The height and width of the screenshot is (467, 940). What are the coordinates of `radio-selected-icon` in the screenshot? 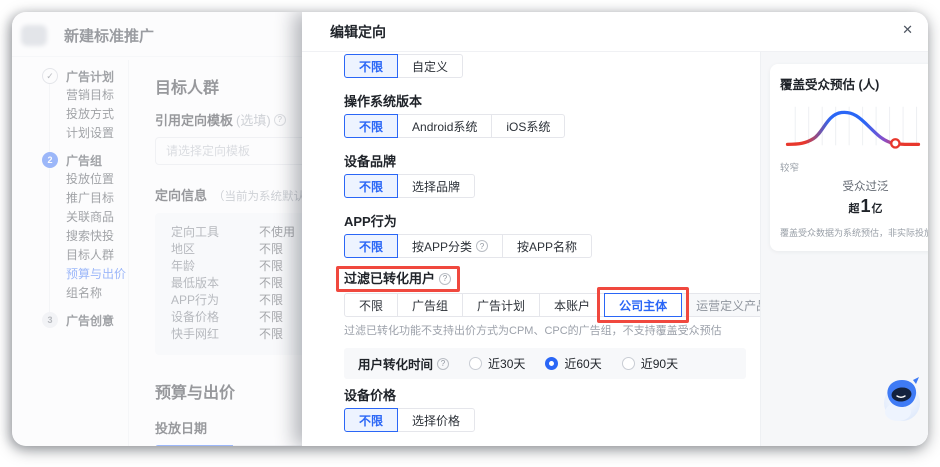 It's located at (552, 363).